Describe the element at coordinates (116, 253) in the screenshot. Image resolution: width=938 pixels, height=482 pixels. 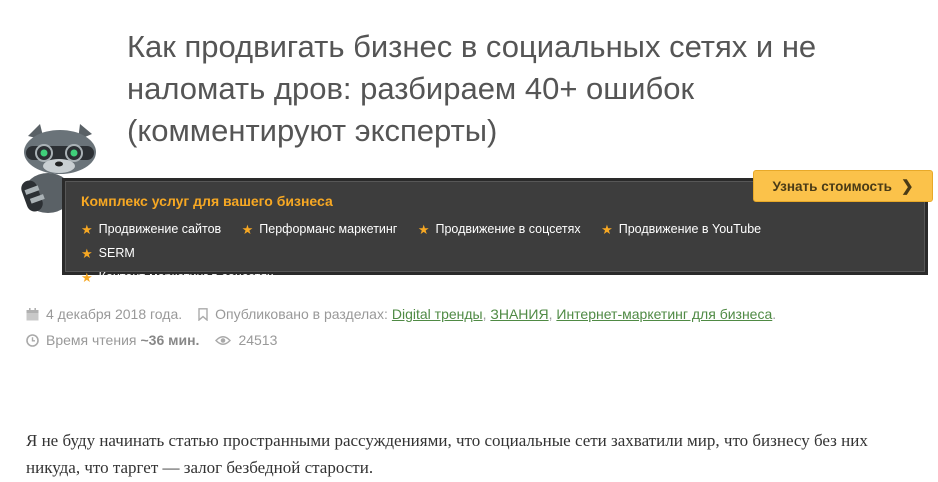
I see `service-label: SERM` at that location.